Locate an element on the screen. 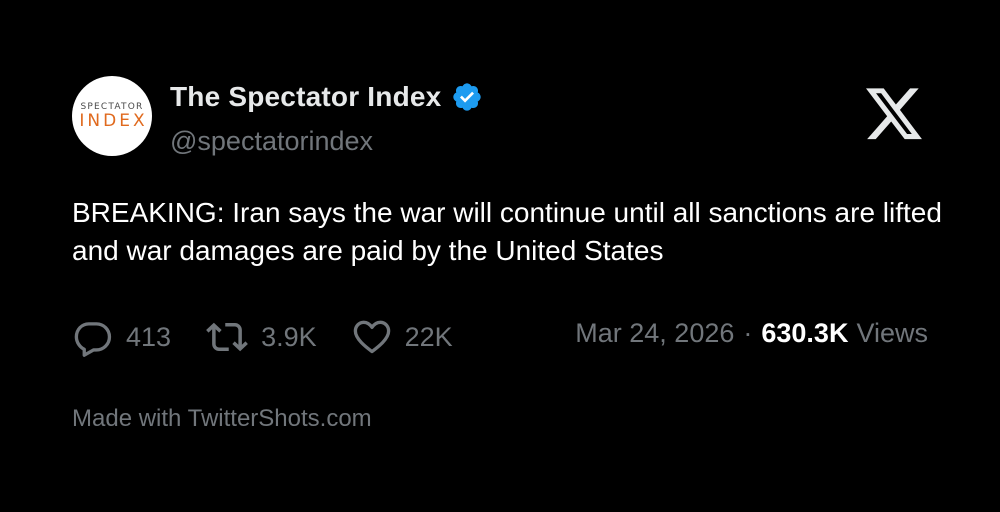  like-count: 22K is located at coordinates (428, 336).